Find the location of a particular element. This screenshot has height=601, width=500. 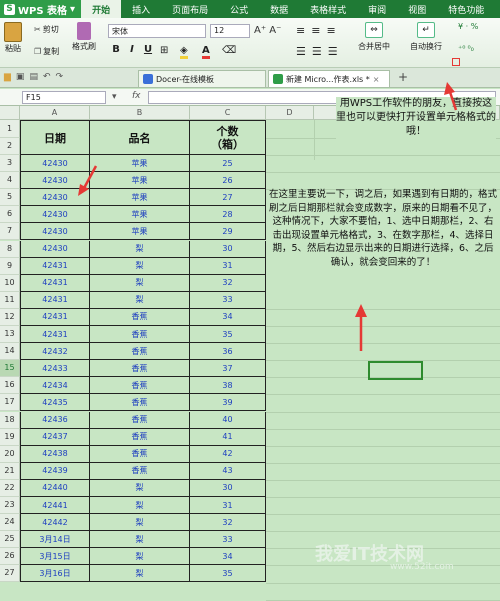

row-header: 7 is located at coordinates (10, 232).